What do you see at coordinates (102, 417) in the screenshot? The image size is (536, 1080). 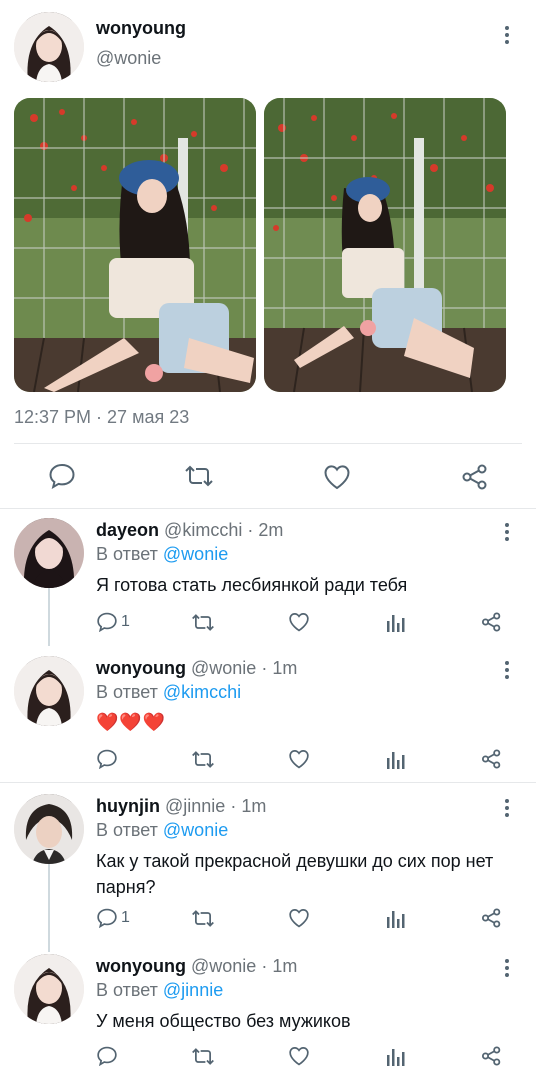 I see `tweet-timestamp: 12:37 PM · 27 мая 23` at bounding box center [102, 417].